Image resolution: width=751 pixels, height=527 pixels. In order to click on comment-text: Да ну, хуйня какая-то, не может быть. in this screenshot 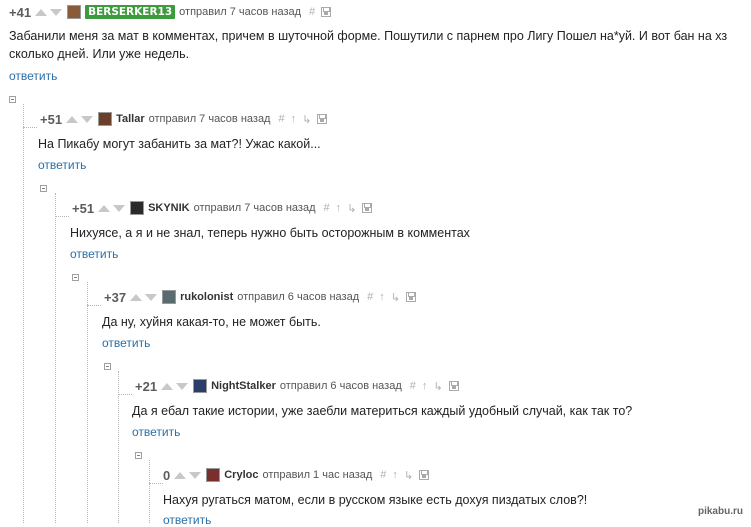, I will do `click(211, 322)`.